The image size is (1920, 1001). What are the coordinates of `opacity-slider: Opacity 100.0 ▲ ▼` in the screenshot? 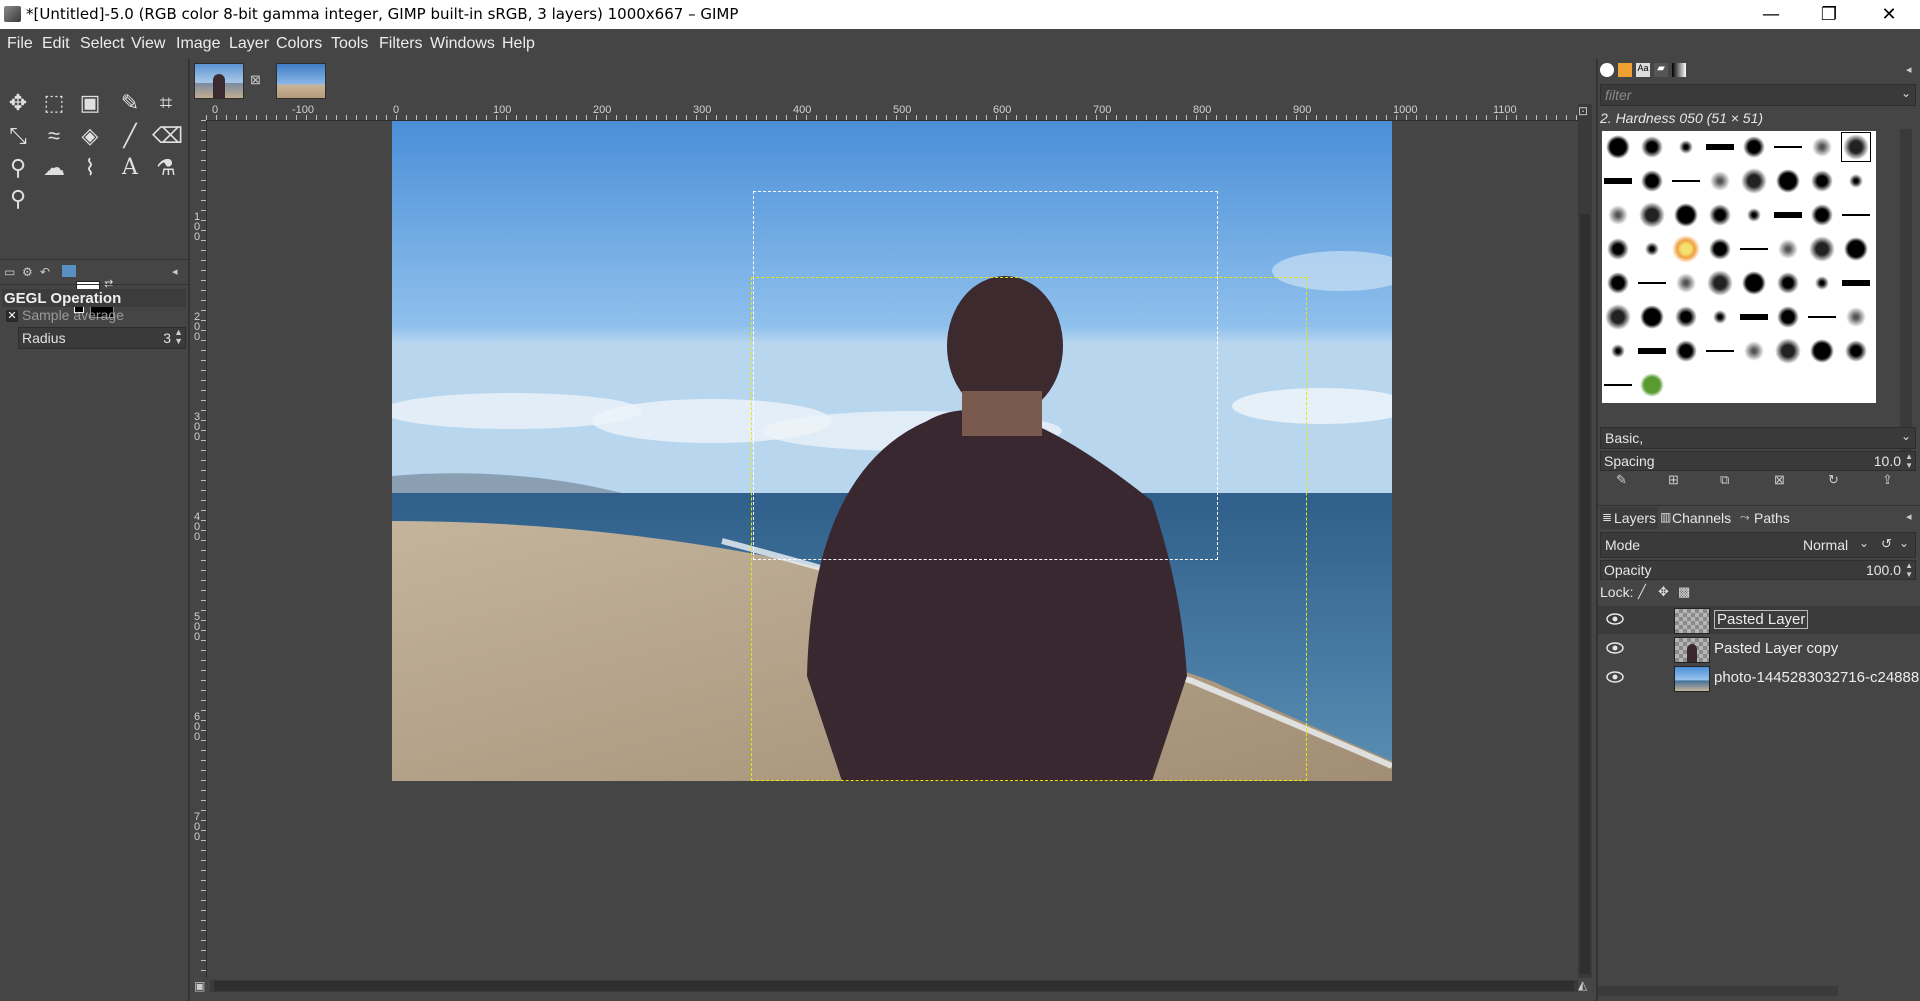 It's located at (1758, 570).